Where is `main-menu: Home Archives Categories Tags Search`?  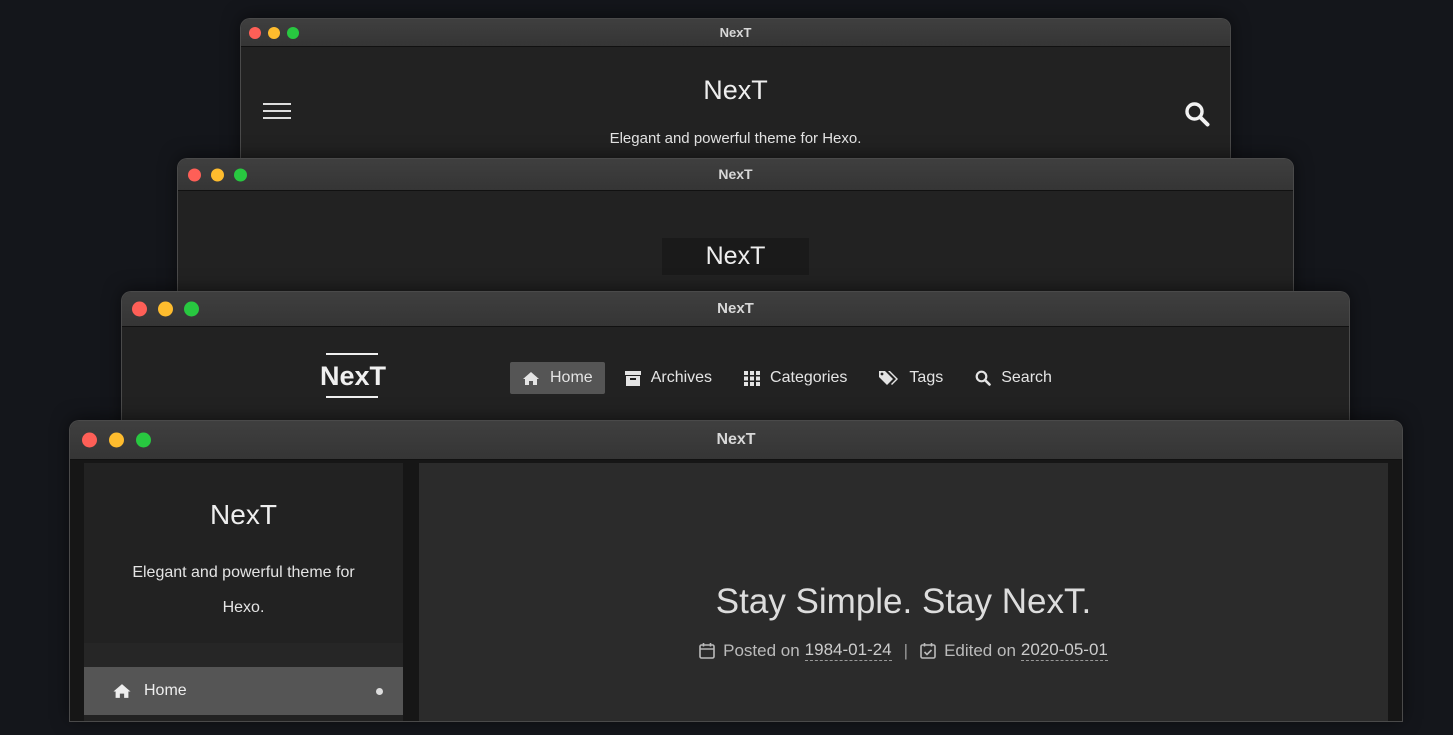
main-menu: Home Archives Categories Tags Search is located at coordinates (791, 378).